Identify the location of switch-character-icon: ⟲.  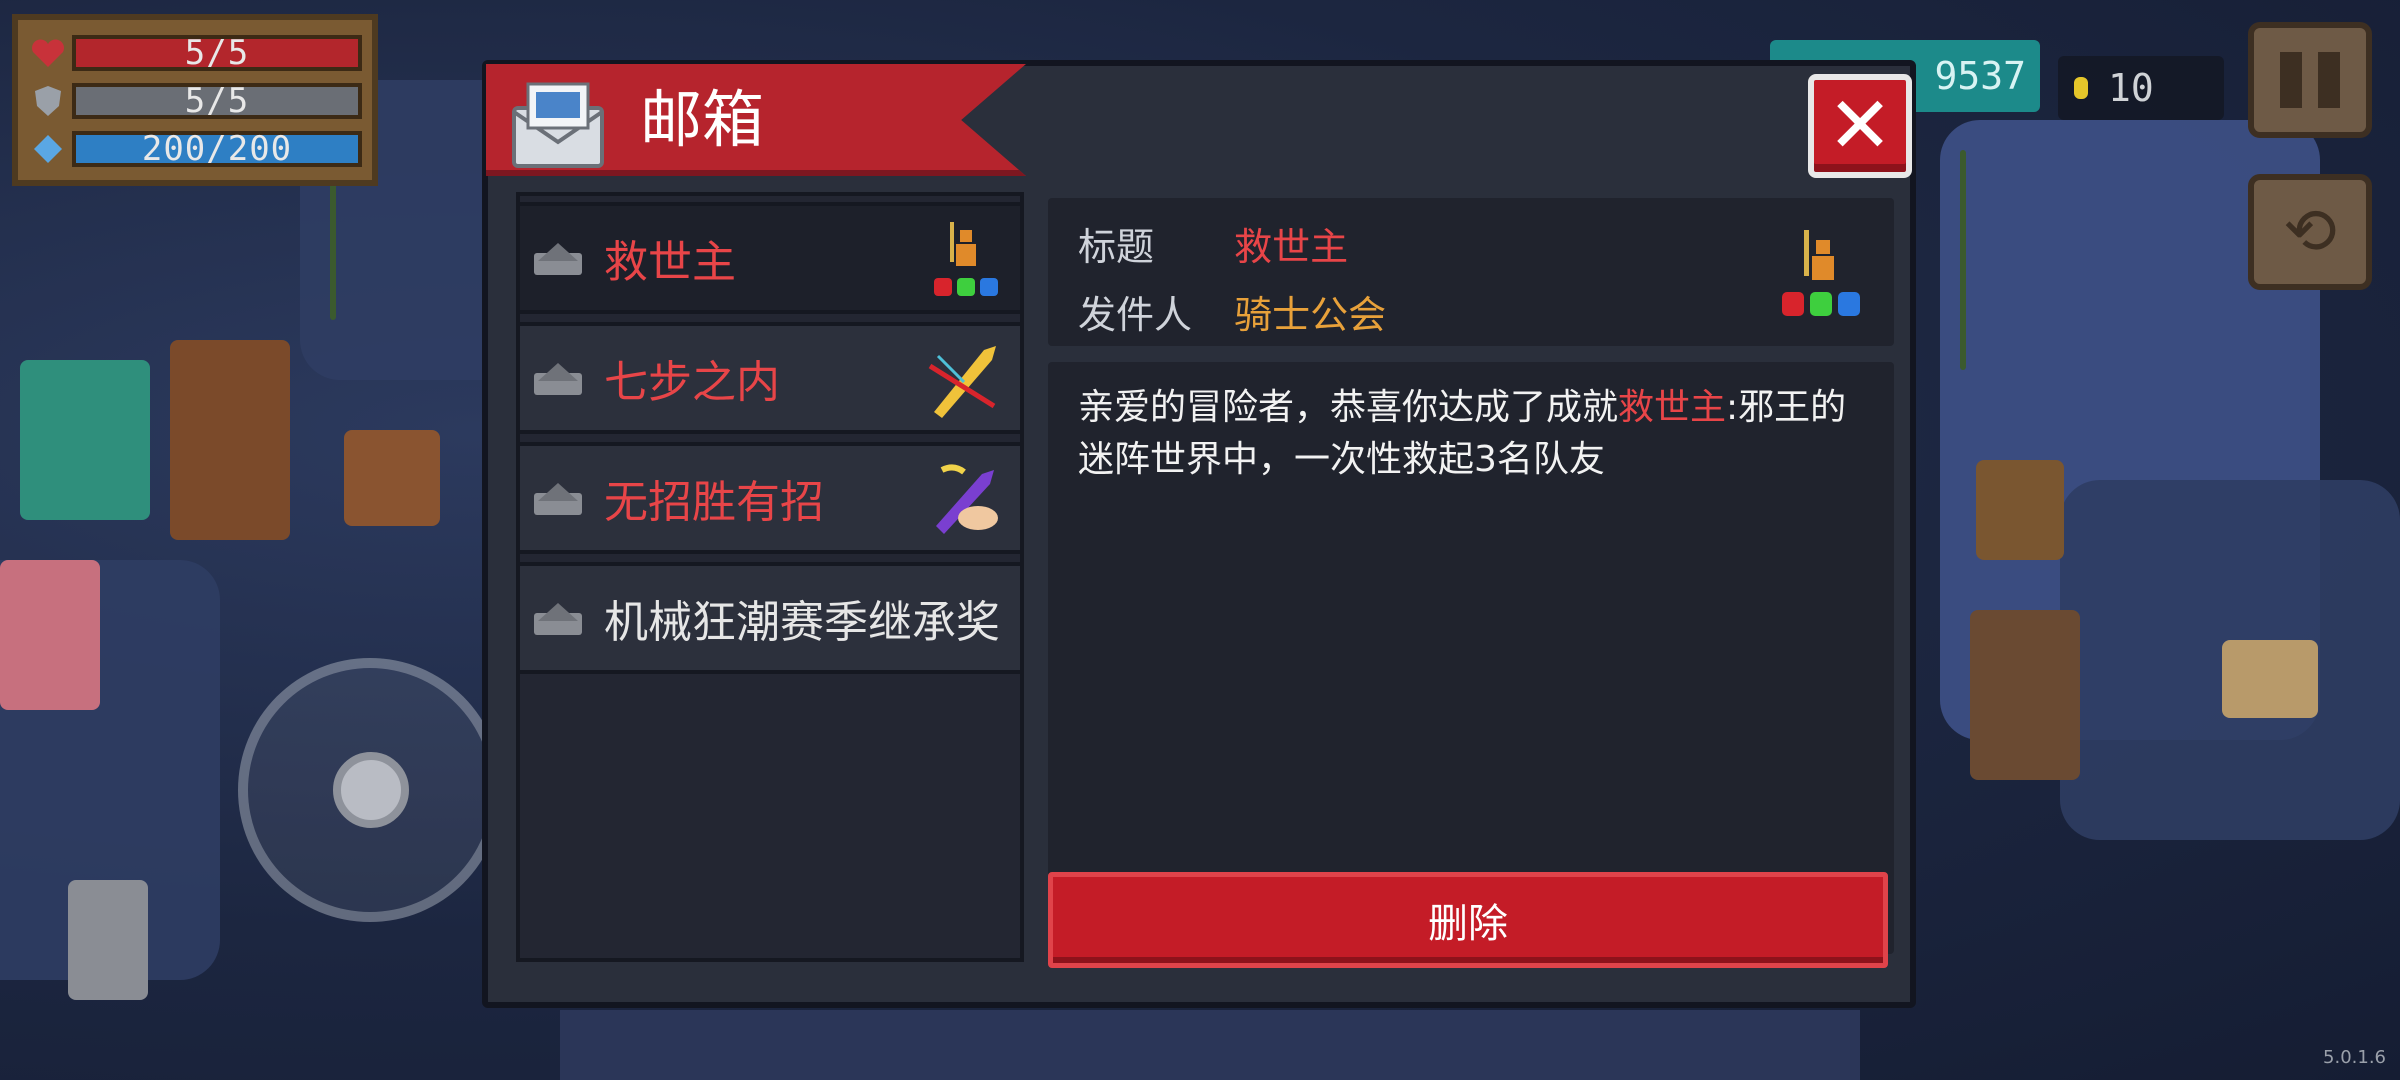
(2310, 232).